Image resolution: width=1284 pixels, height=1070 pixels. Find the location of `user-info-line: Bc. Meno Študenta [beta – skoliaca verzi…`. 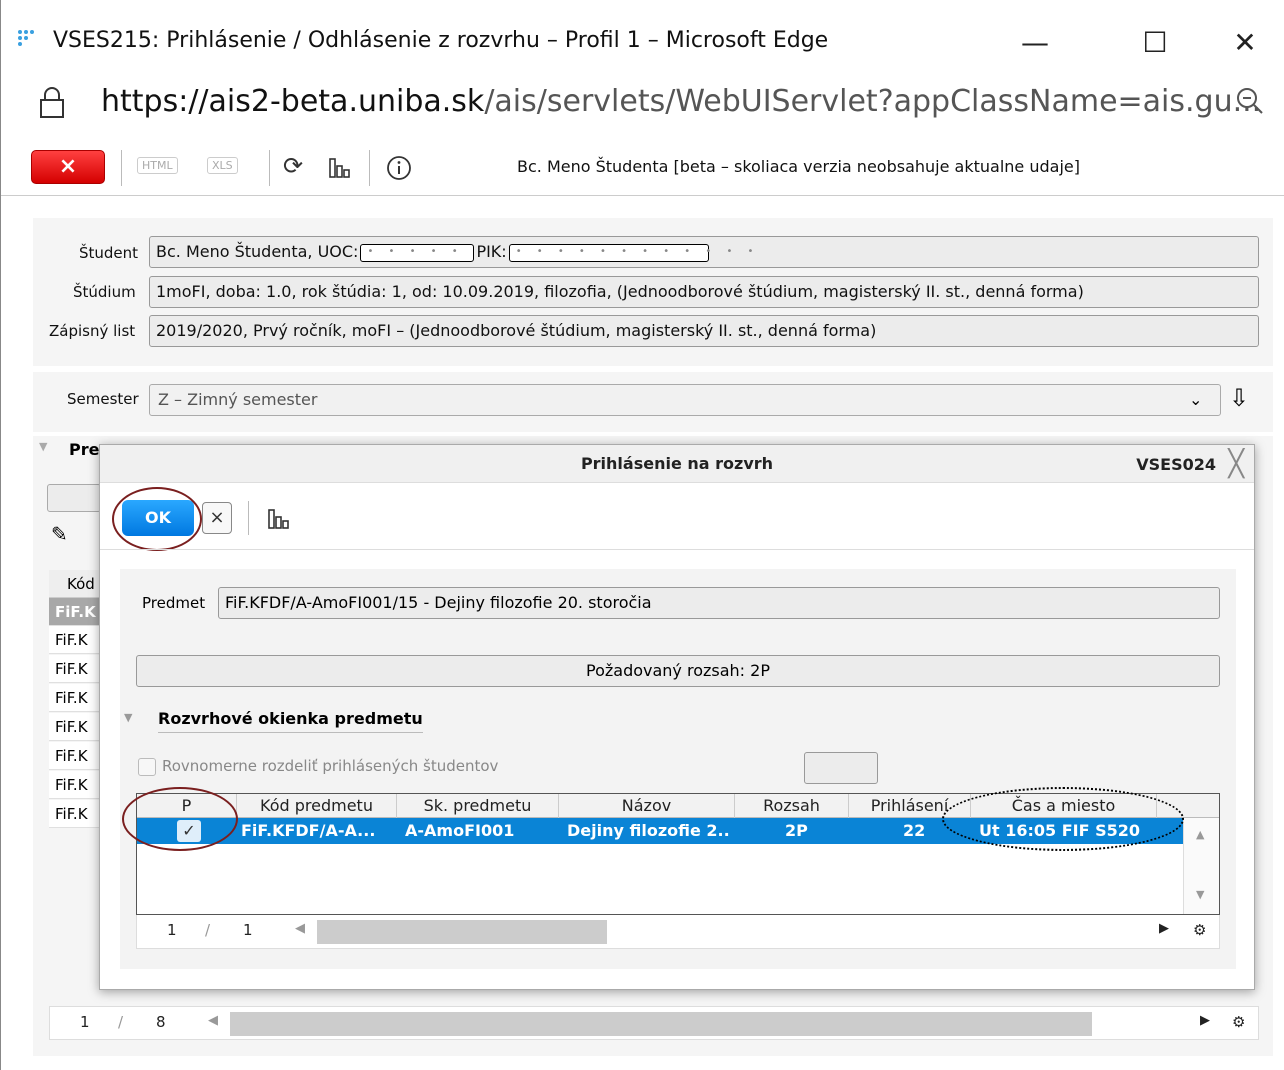

user-info-line: Bc. Meno Študenta [beta – skoliaca verzi… is located at coordinates (798, 166).